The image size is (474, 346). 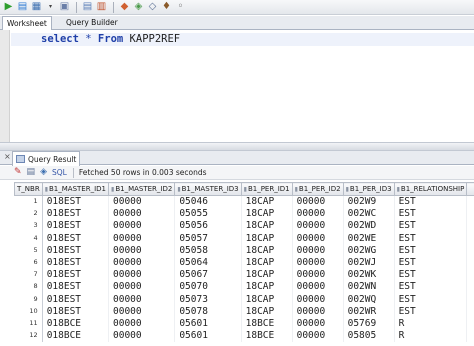 I want to click on tab-query-builder: Query Builder, so click(x=92, y=23).